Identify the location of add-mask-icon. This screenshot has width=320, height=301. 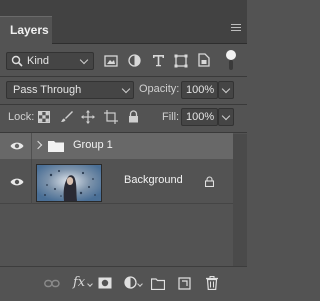
(105, 283).